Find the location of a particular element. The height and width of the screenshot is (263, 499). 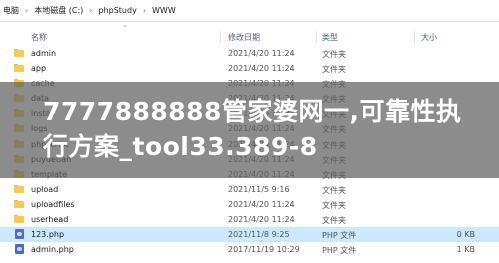

column-header-type: 类型 is located at coordinates (330, 37).